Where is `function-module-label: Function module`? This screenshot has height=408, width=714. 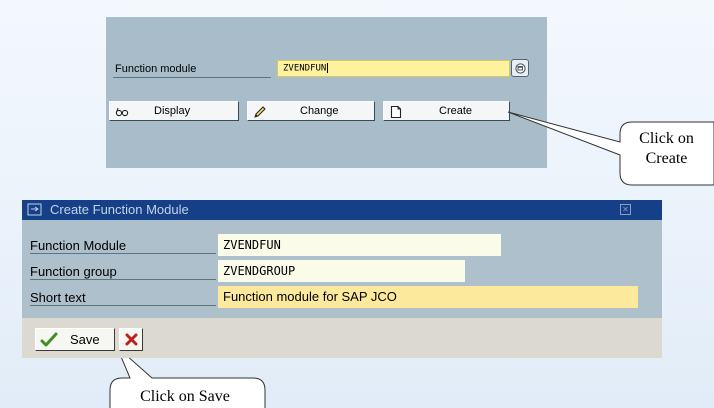 function-module-label: Function module is located at coordinates (156, 69).